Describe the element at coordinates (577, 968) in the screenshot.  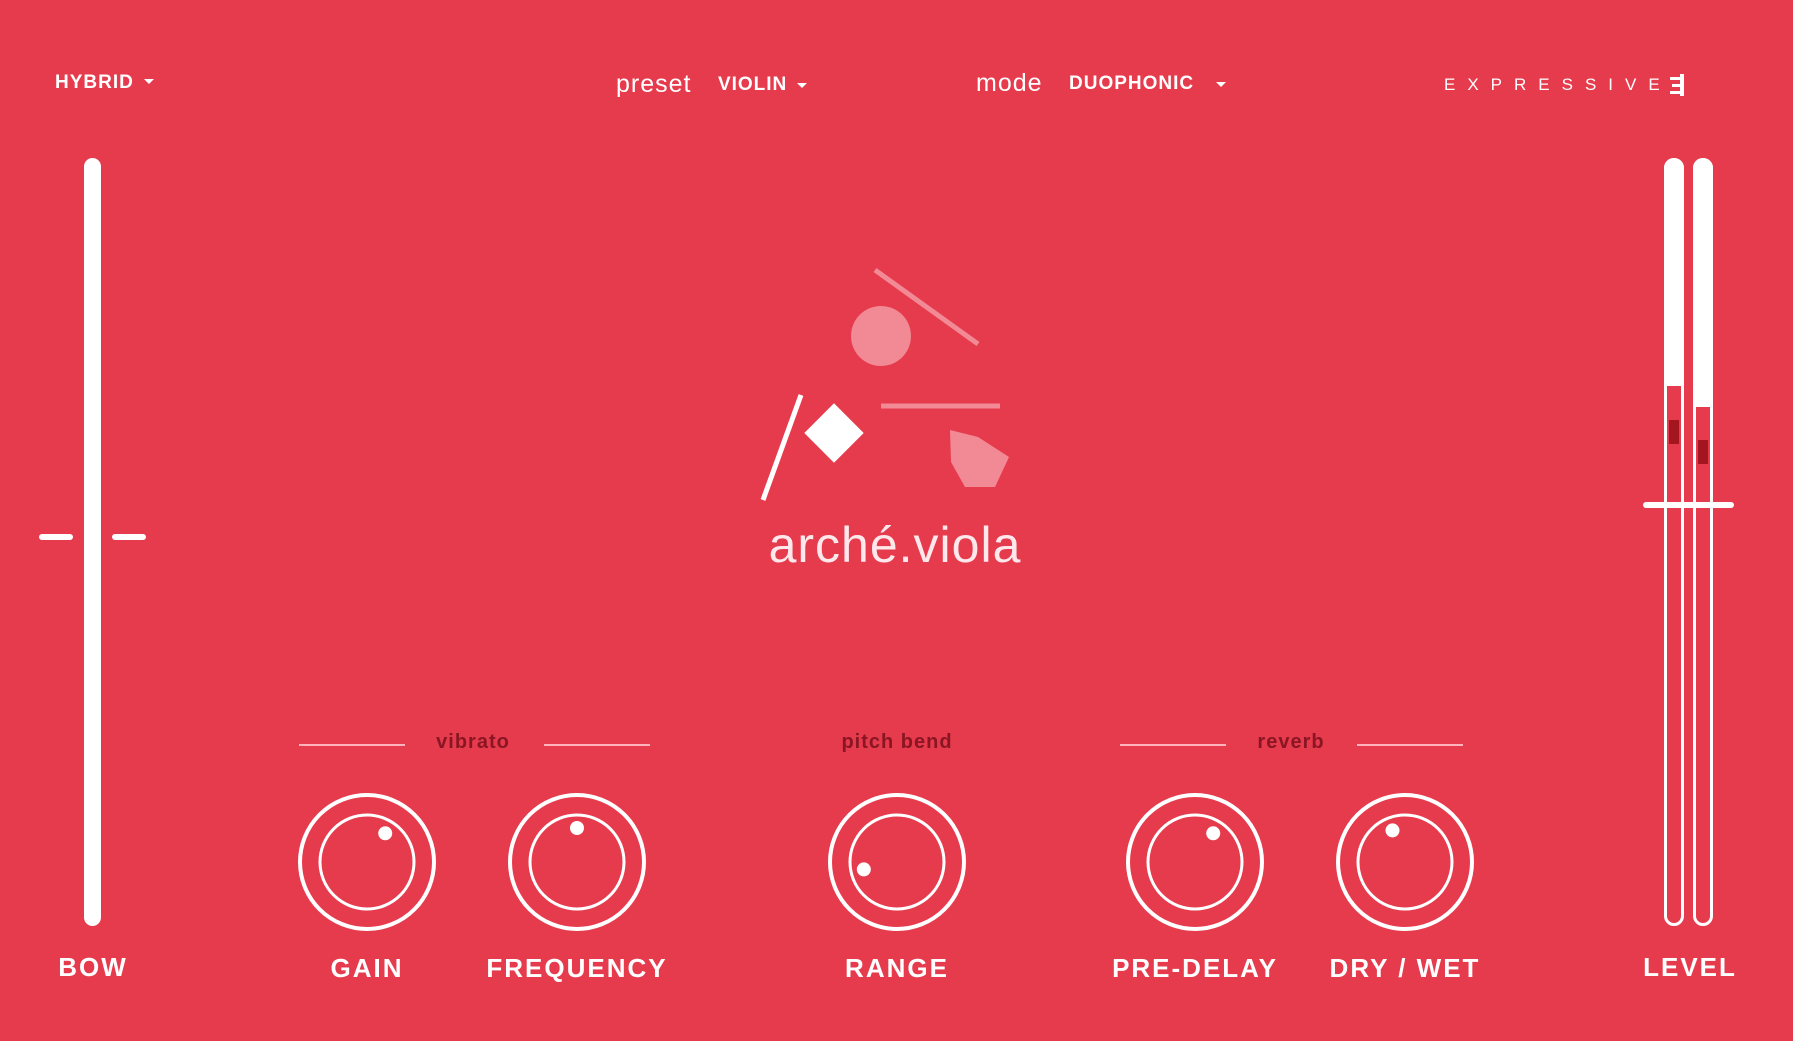
I see `frequency-label: FREQUENCY` at that location.